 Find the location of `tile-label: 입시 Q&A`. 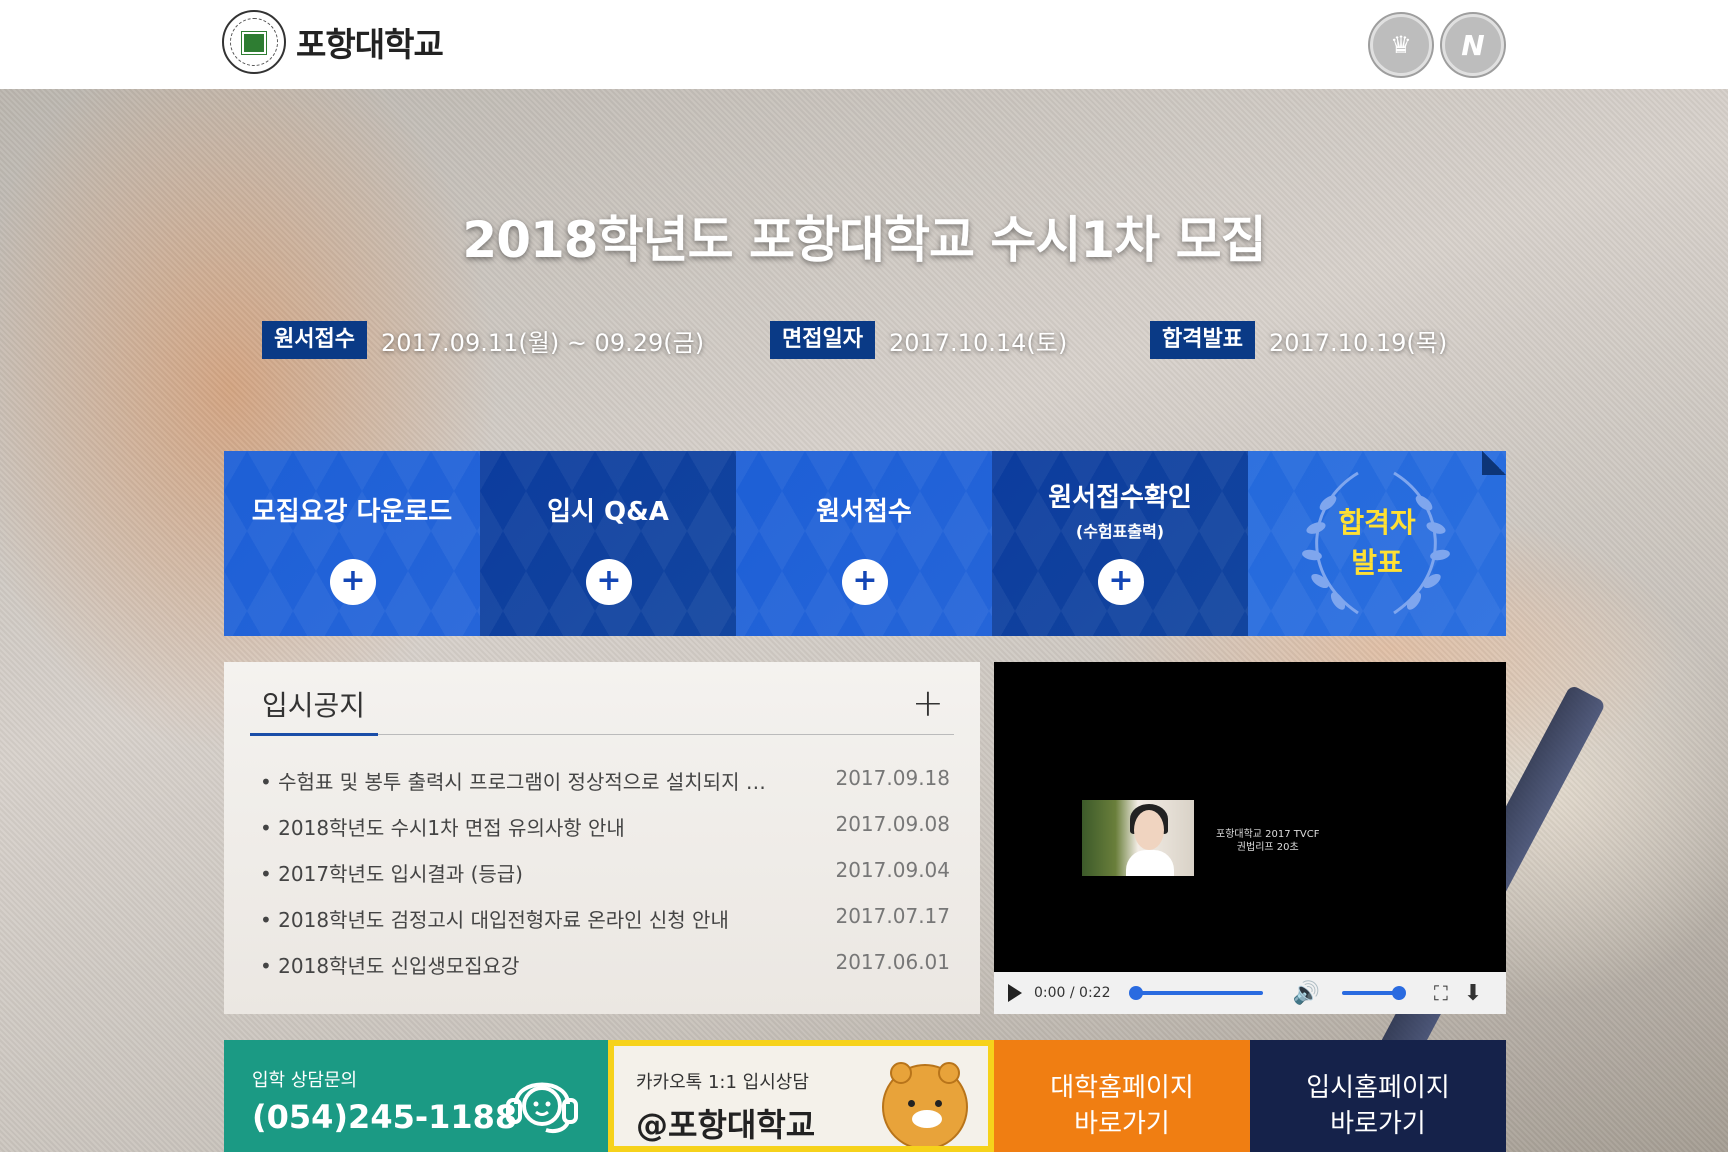

tile-label: 입시 Q&A is located at coordinates (608, 512).